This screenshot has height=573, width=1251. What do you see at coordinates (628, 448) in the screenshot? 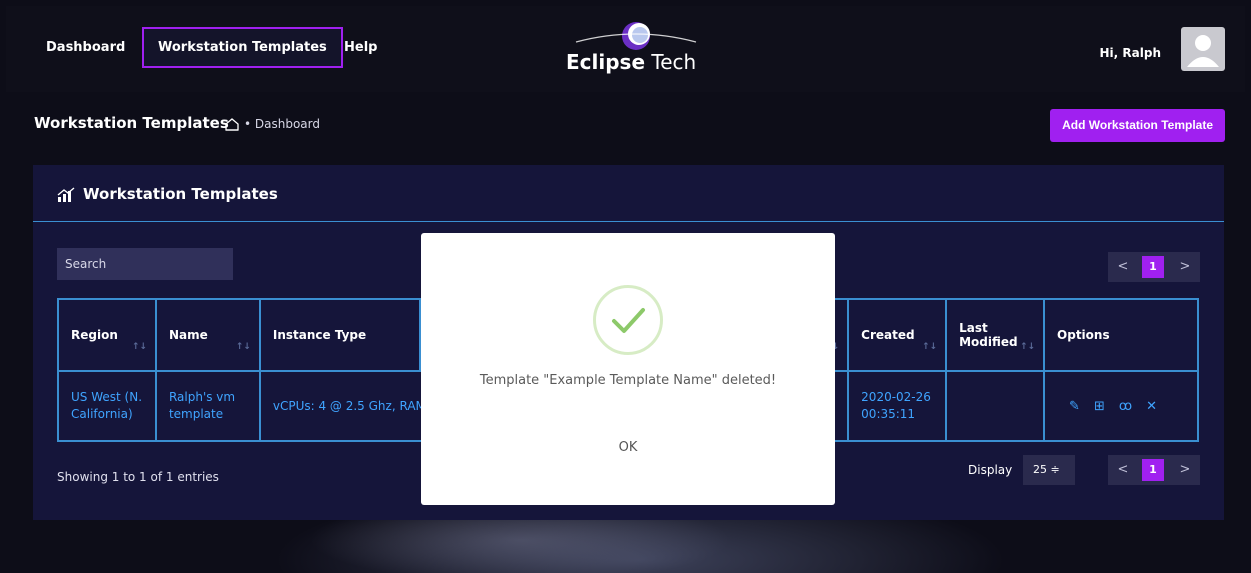
I see `ok-button: OK` at bounding box center [628, 448].